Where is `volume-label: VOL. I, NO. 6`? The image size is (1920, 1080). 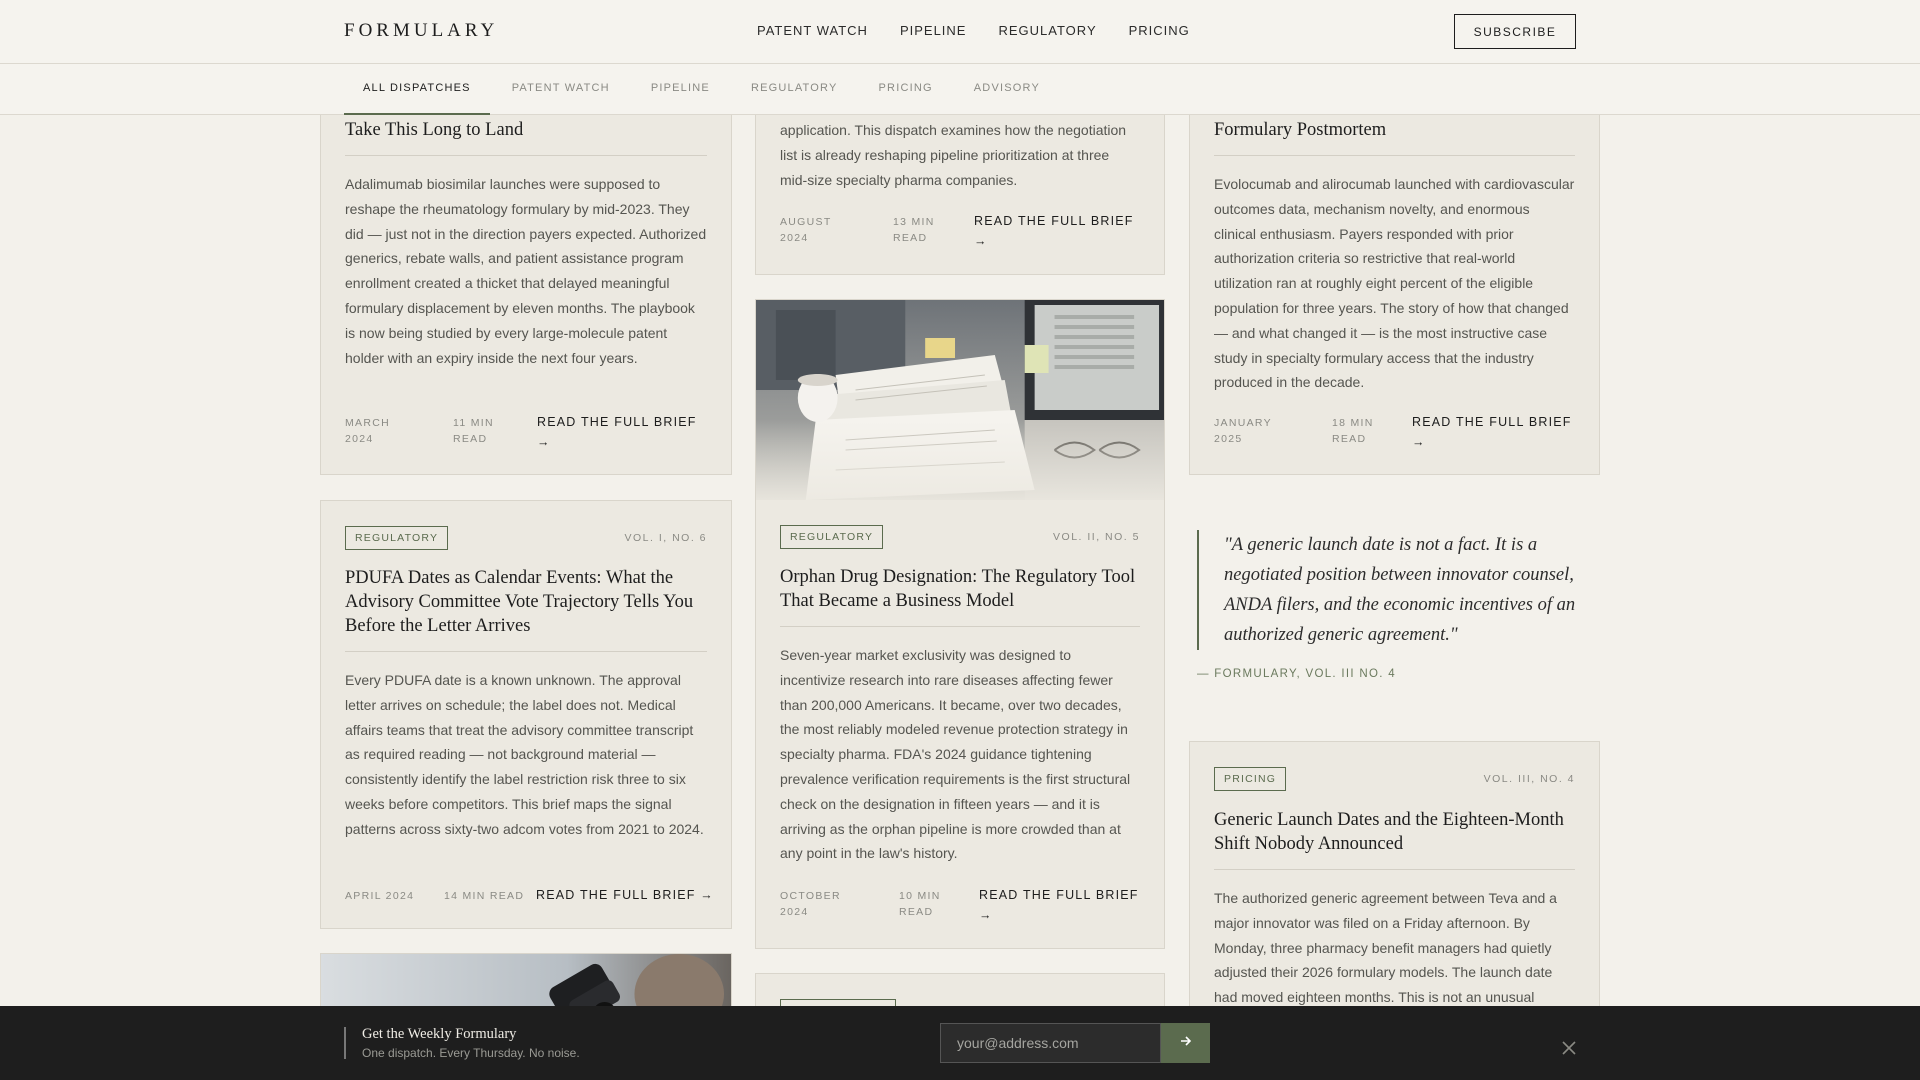
volume-label: VOL. I, NO. 6 is located at coordinates (665, 538).